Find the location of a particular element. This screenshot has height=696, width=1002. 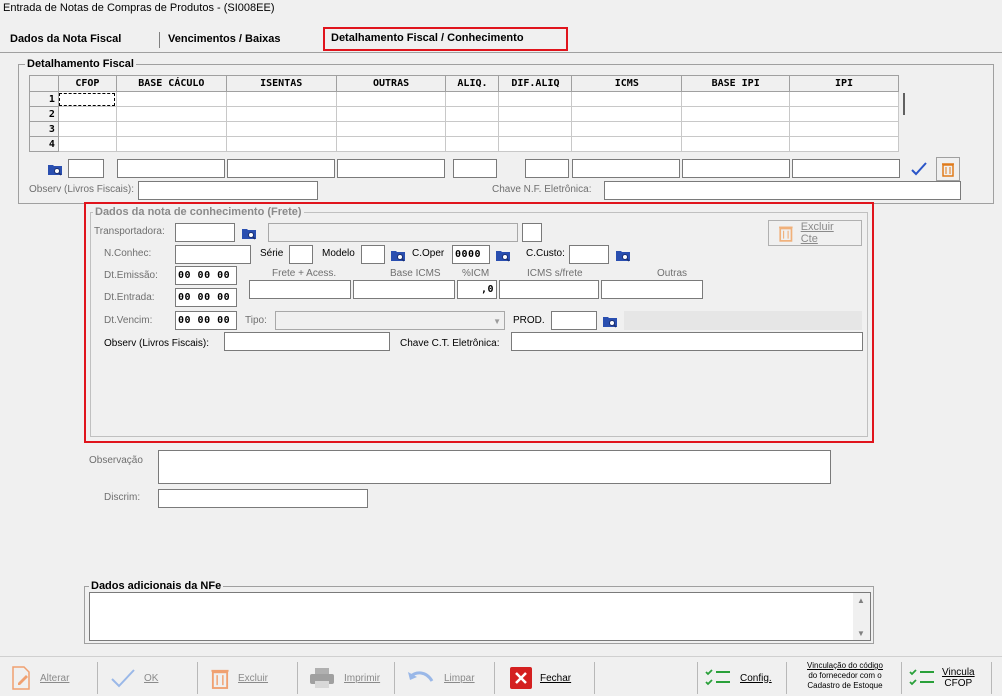

table-row: 1 is located at coordinates (464, 99).